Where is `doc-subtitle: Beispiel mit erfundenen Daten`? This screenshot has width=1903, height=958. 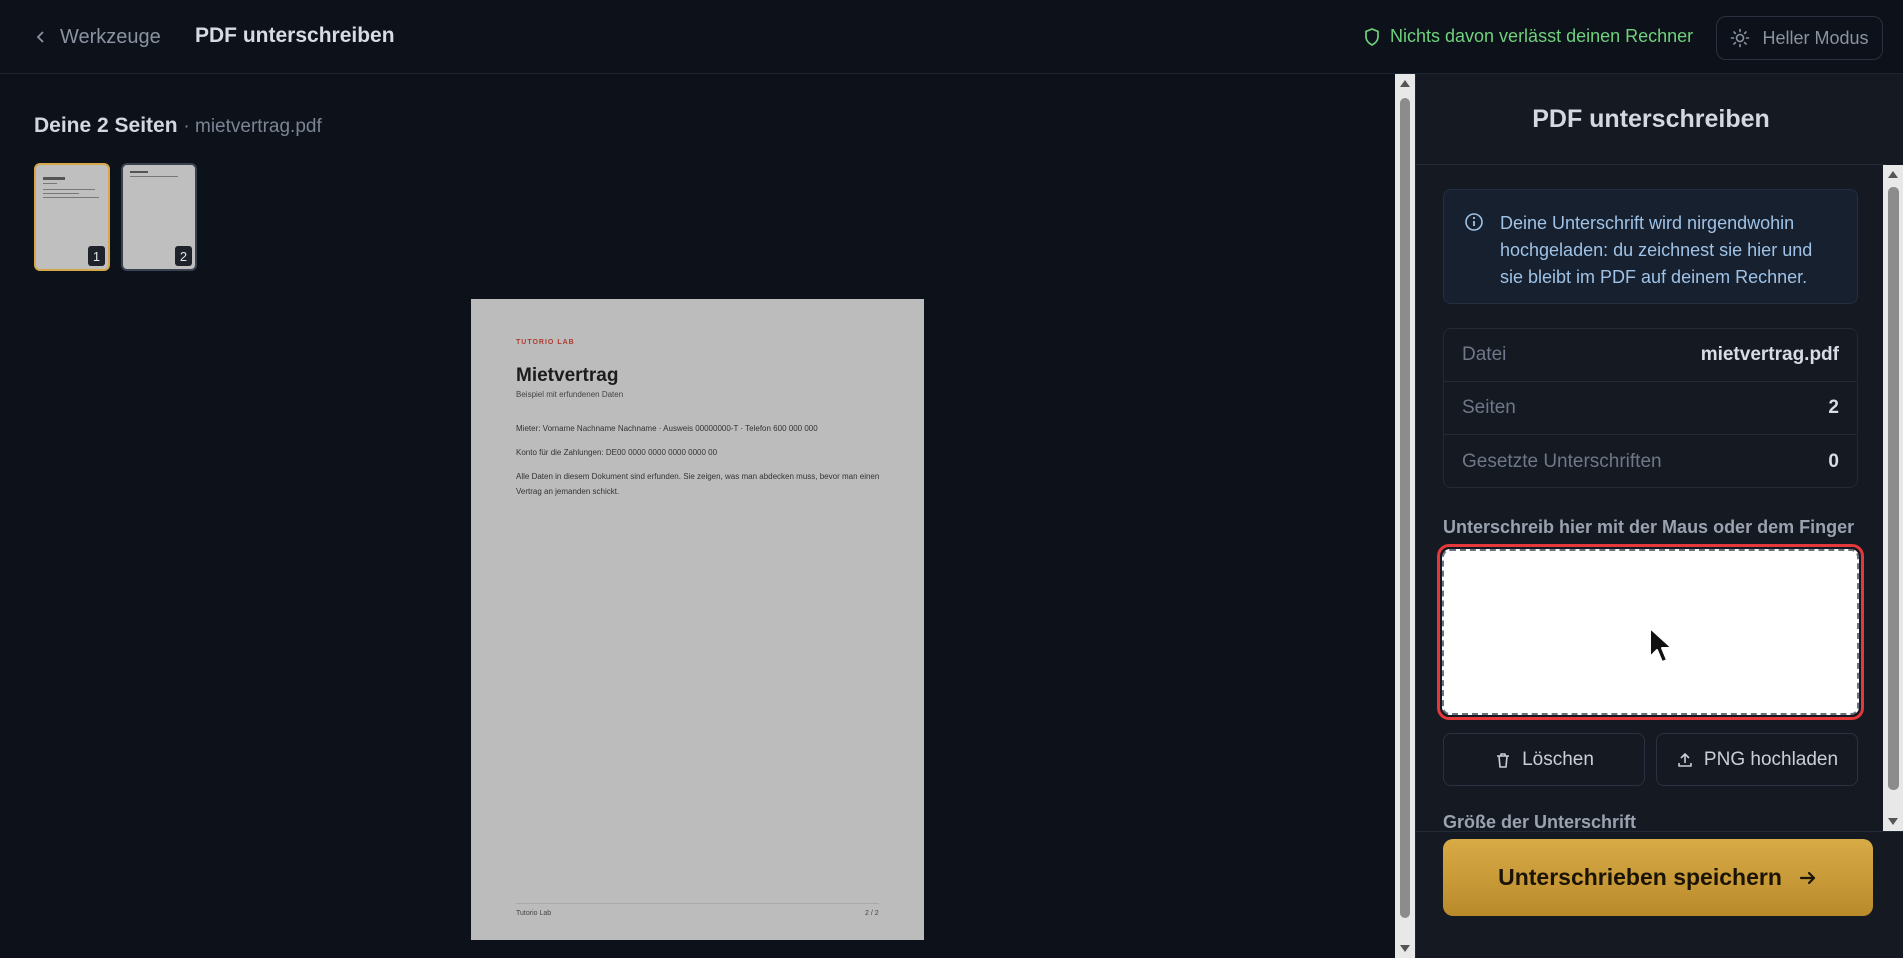 doc-subtitle: Beispiel mit erfundenen Daten is located at coordinates (570, 394).